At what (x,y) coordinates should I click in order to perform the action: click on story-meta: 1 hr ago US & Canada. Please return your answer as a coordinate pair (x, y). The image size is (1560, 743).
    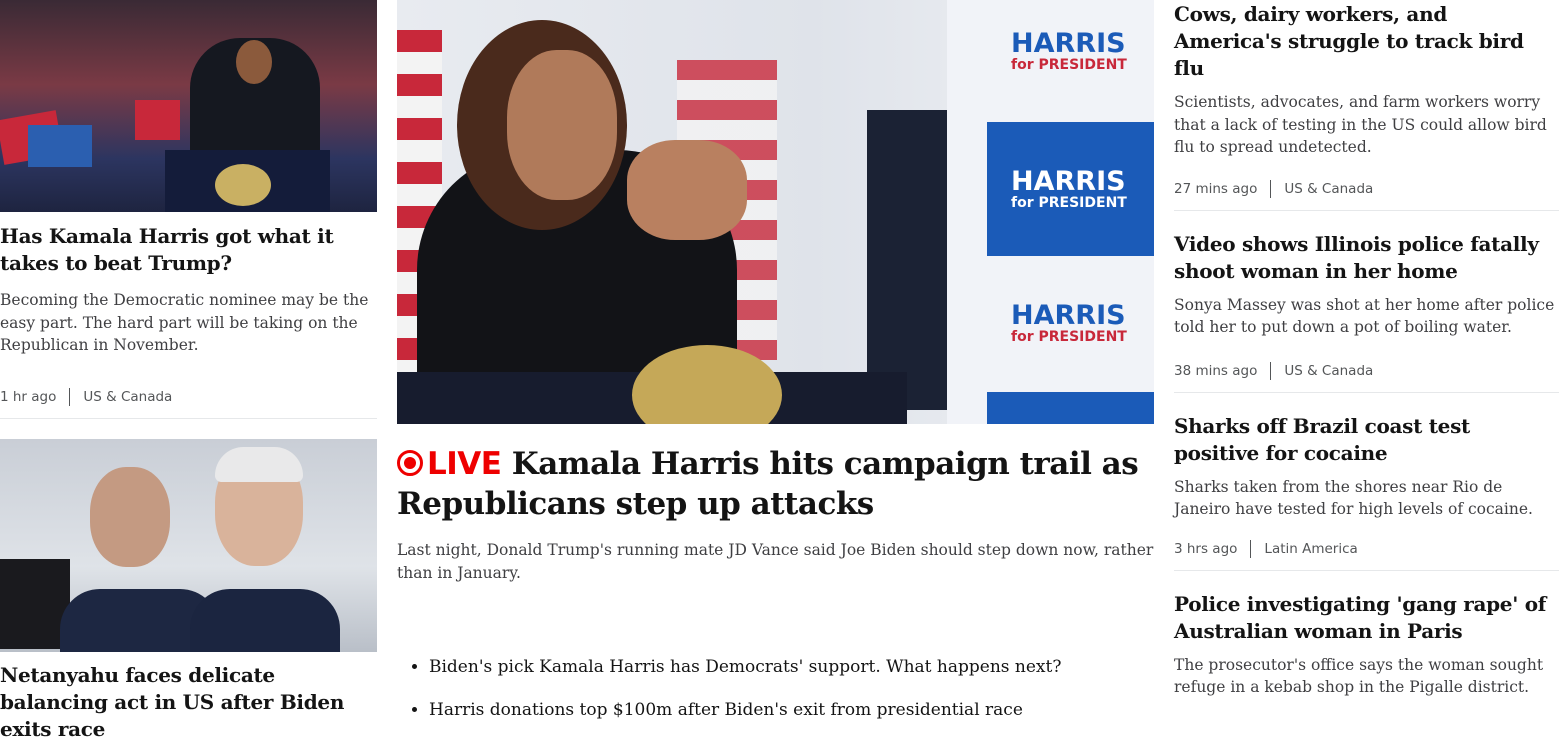
    Looking at the image, I should click on (188, 397).